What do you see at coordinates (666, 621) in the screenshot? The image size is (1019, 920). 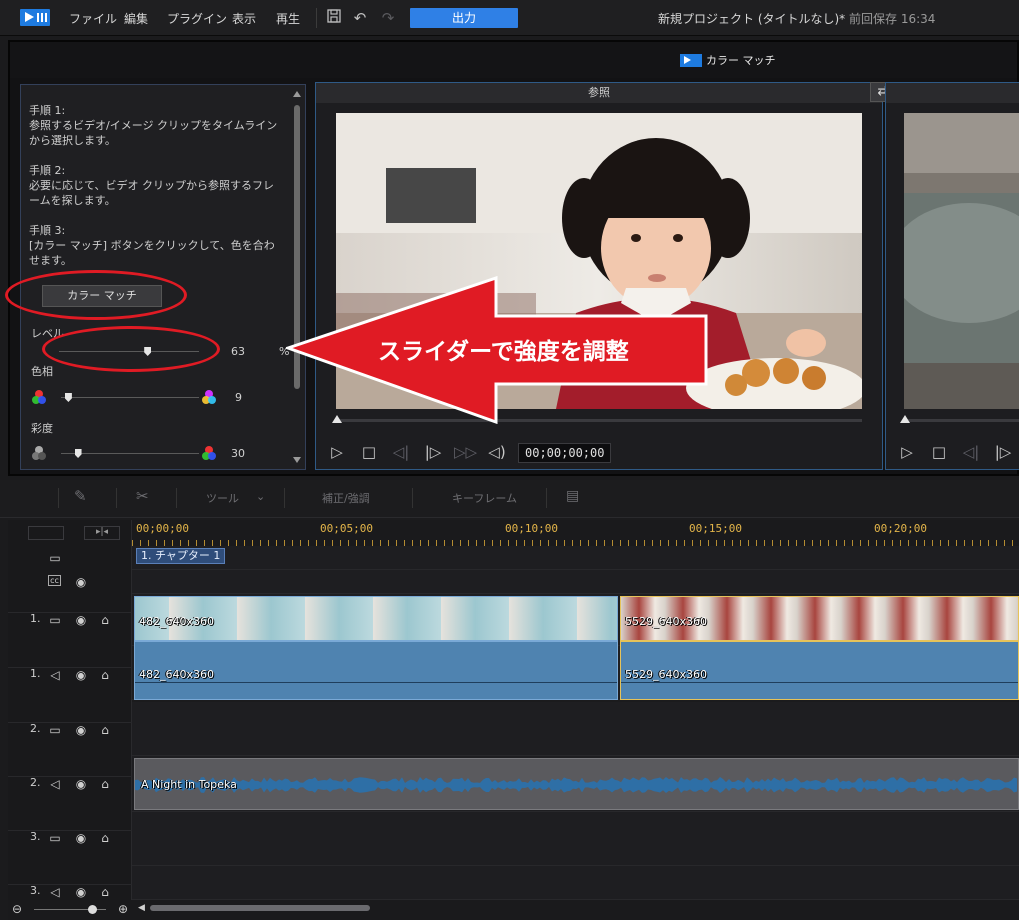 I see `clip-name: 5529_640x360` at bounding box center [666, 621].